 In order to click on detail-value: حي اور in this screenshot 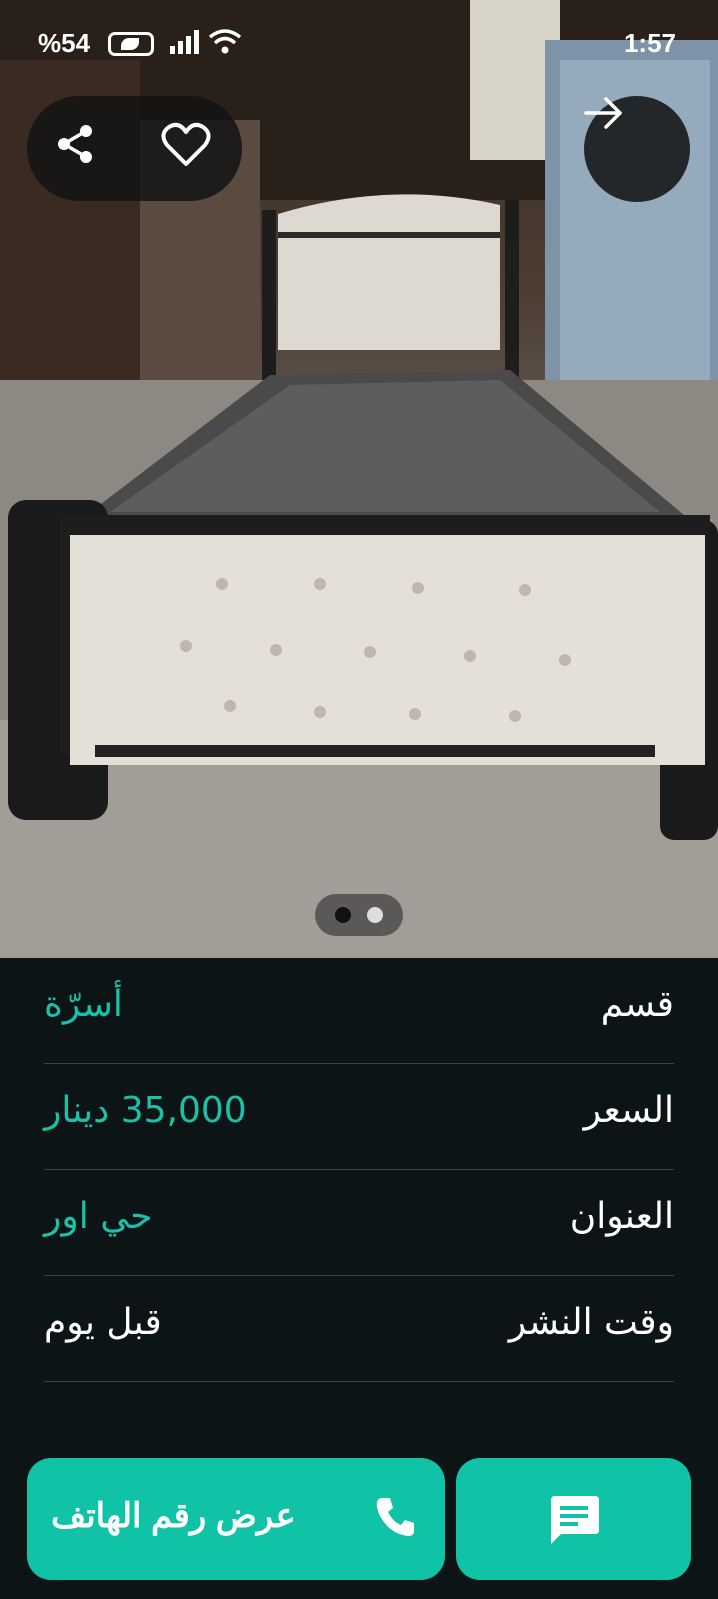, I will do `click(98, 1216)`.